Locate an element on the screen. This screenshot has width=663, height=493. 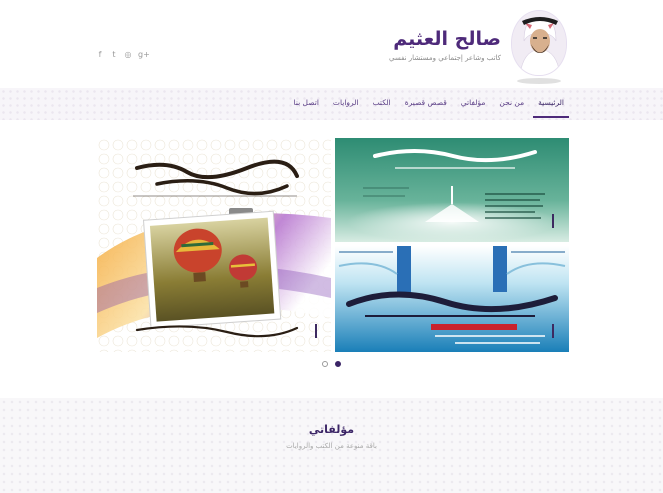
nav-item-novels: الروايات is located at coordinates (346, 104).